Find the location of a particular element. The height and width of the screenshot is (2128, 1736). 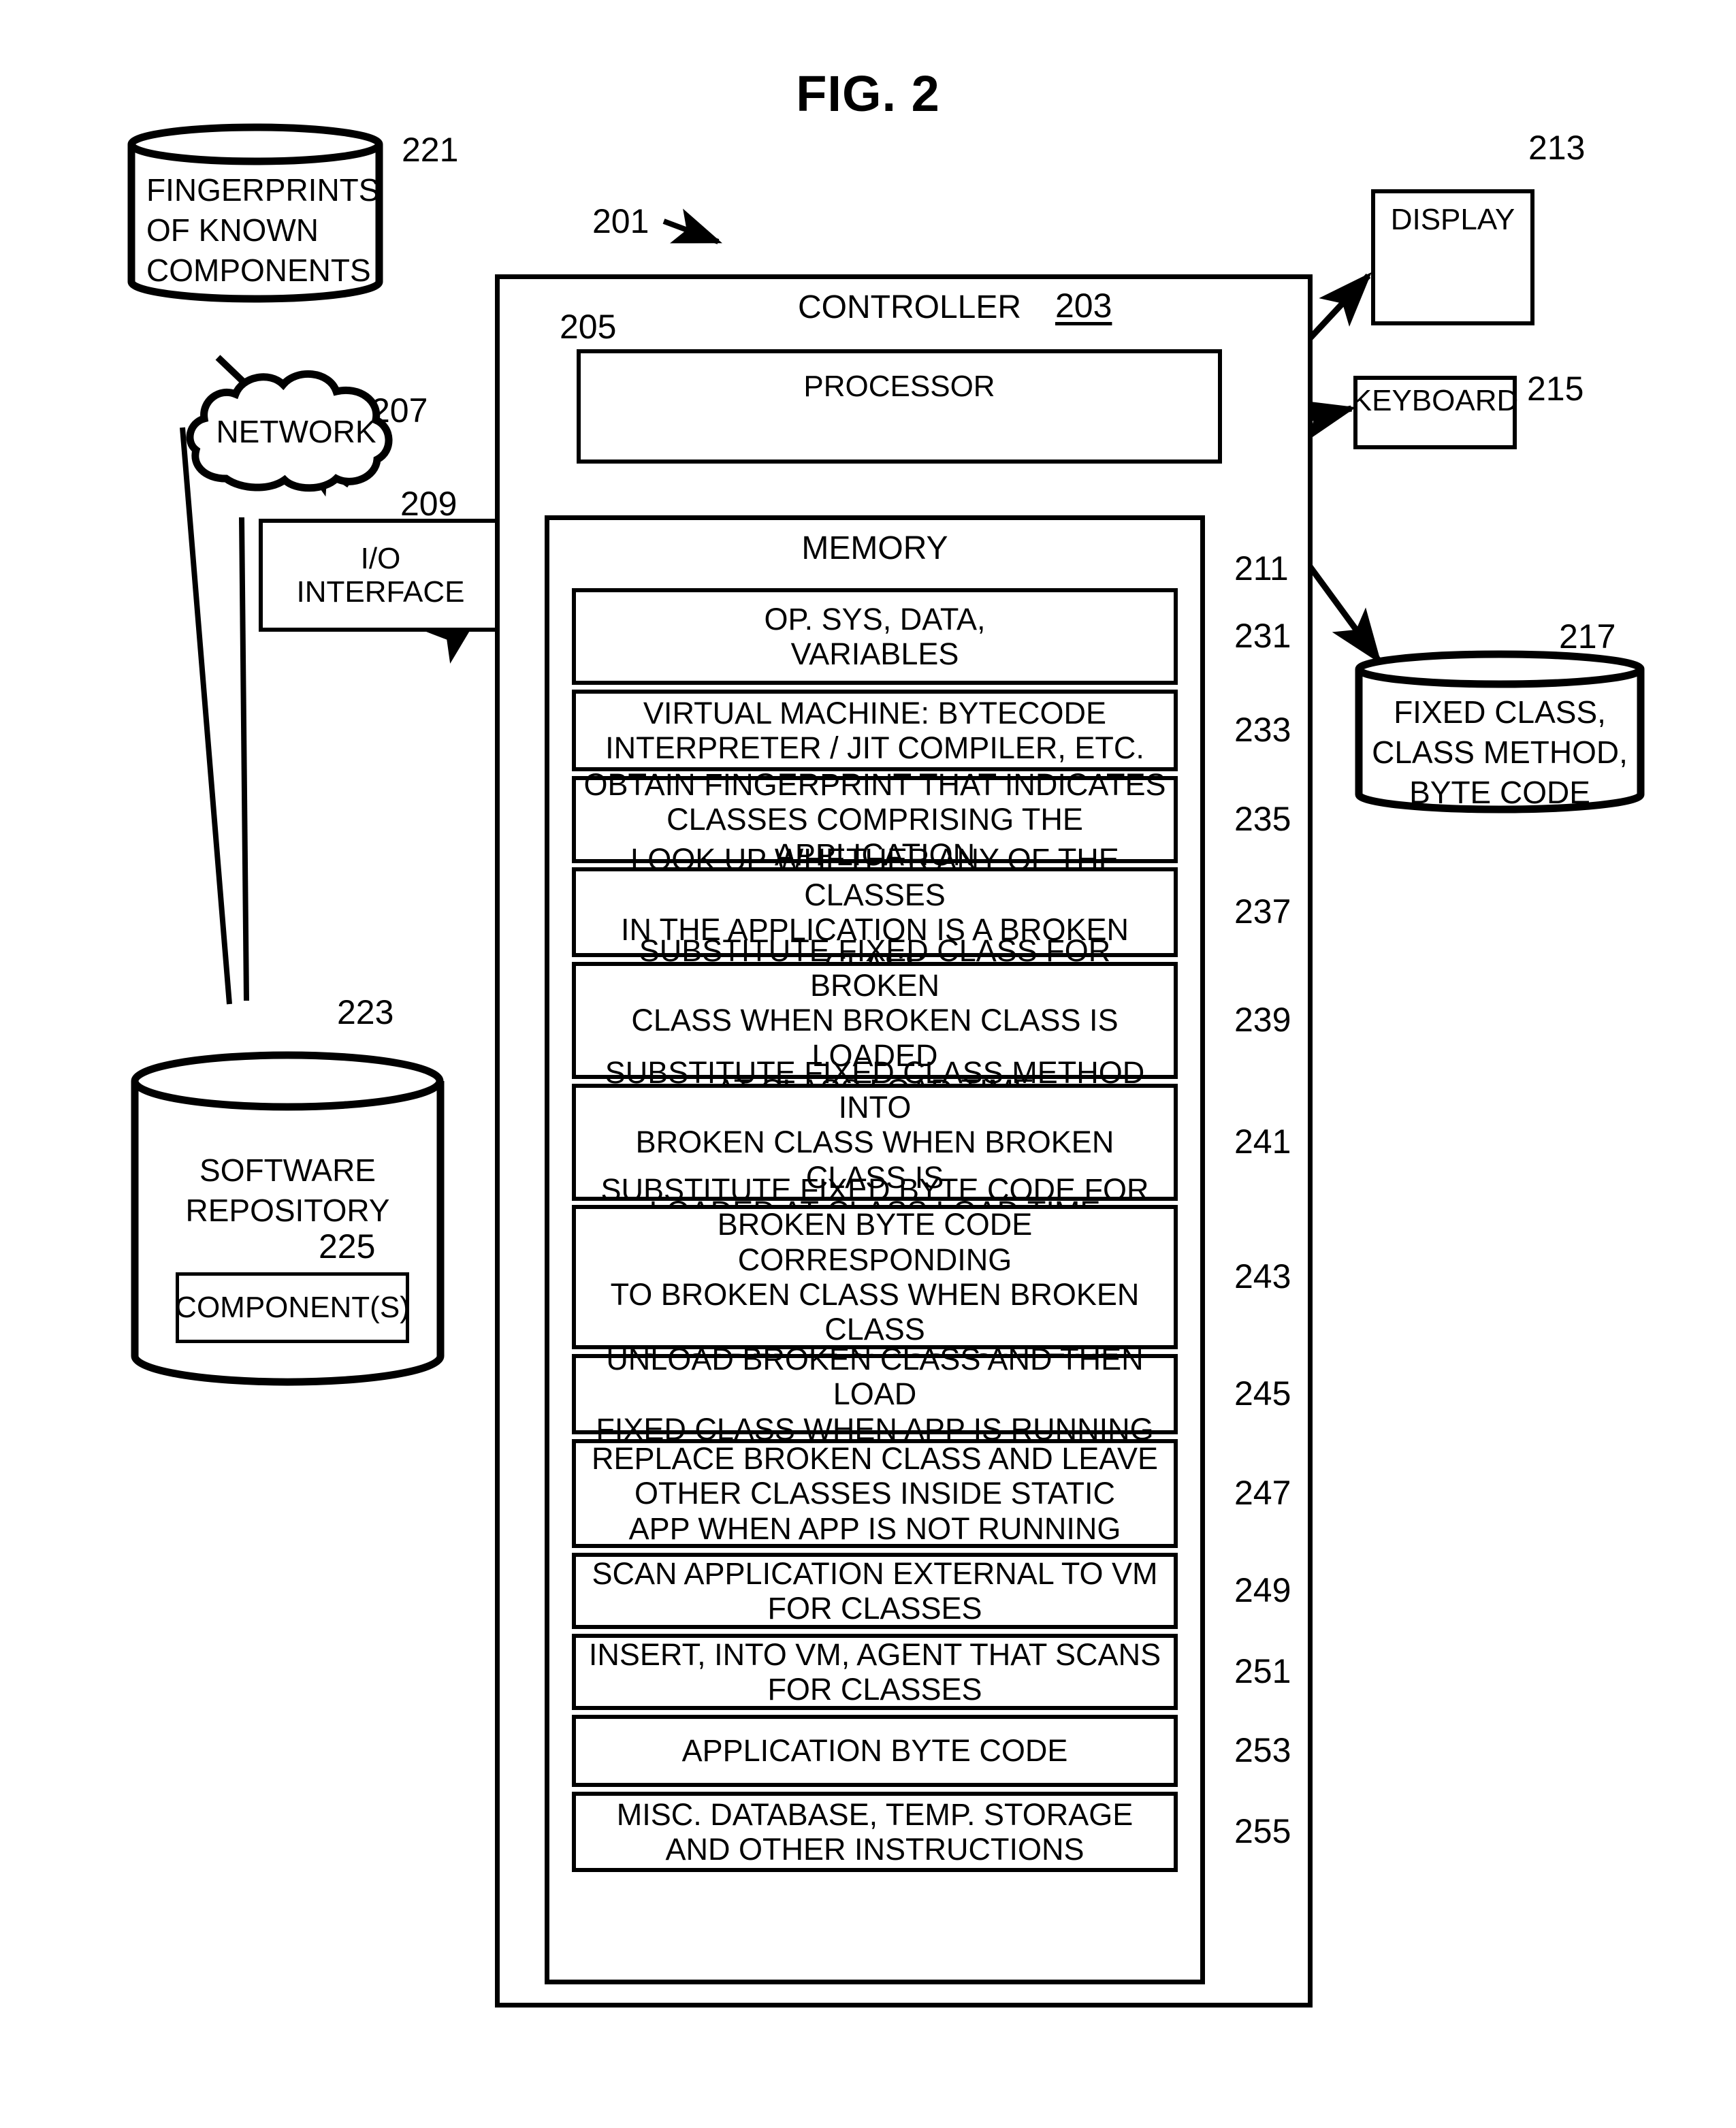

ref-217: 217 is located at coordinates (1587, 636).